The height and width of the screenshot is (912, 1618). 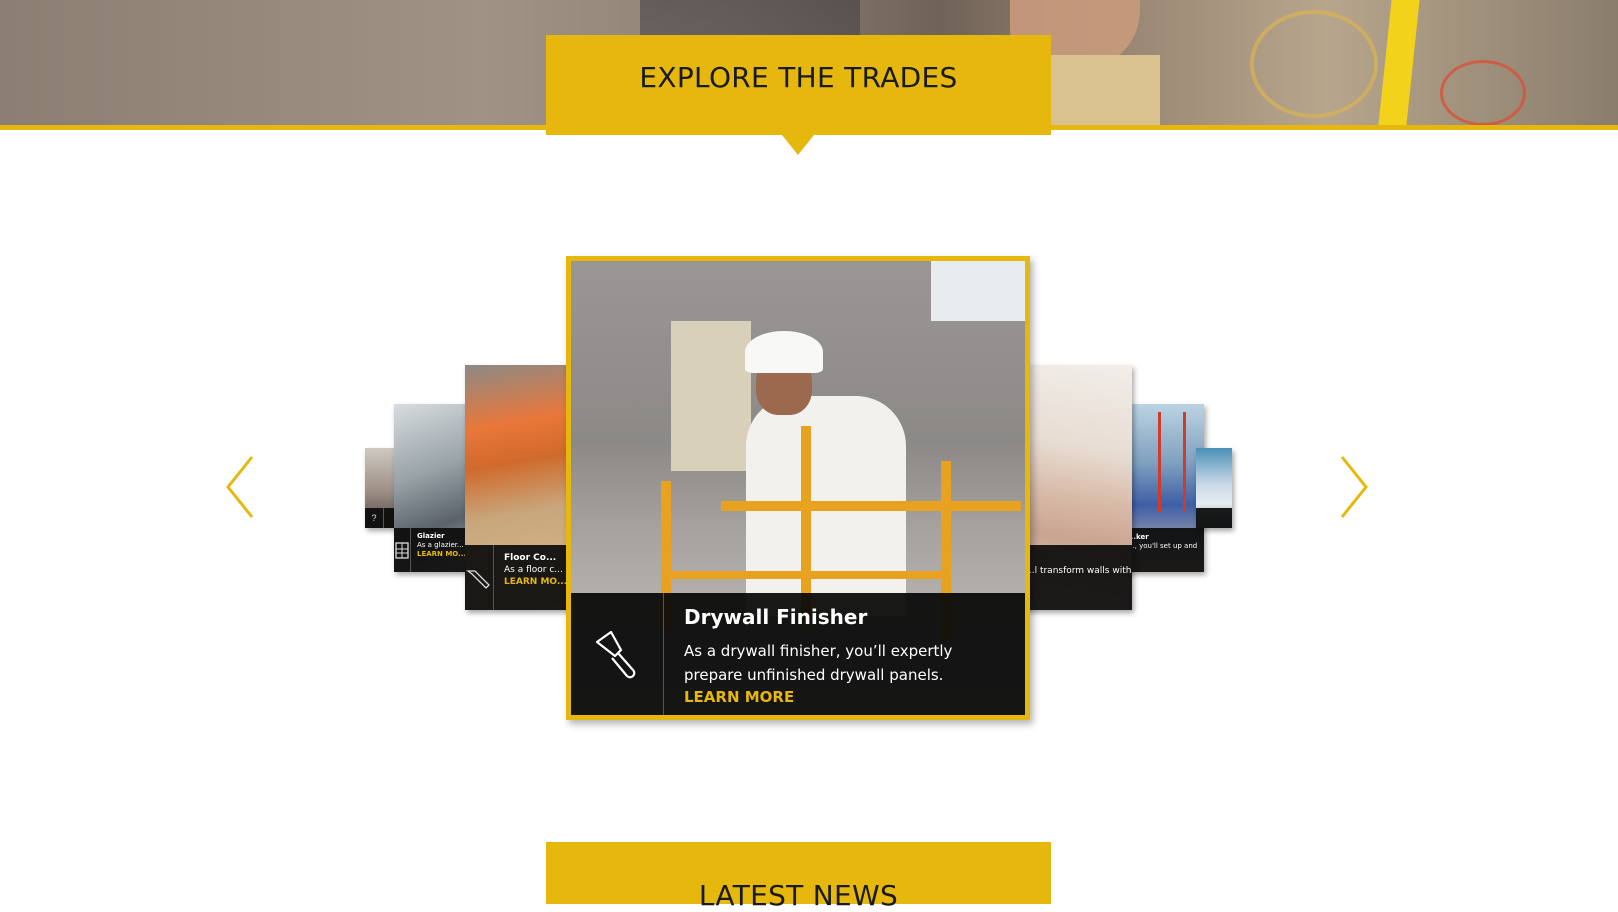 What do you see at coordinates (1079, 571) in the screenshot?
I see `card-description: ...l transform walls with` at bounding box center [1079, 571].